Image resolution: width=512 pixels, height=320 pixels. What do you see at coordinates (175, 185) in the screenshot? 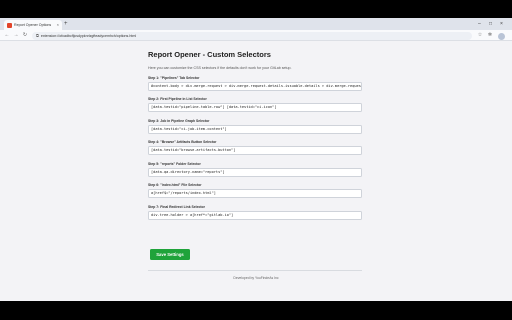
I see `field-label-step-6: Step 6: "index.html" File Selector` at bounding box center [175, 185].